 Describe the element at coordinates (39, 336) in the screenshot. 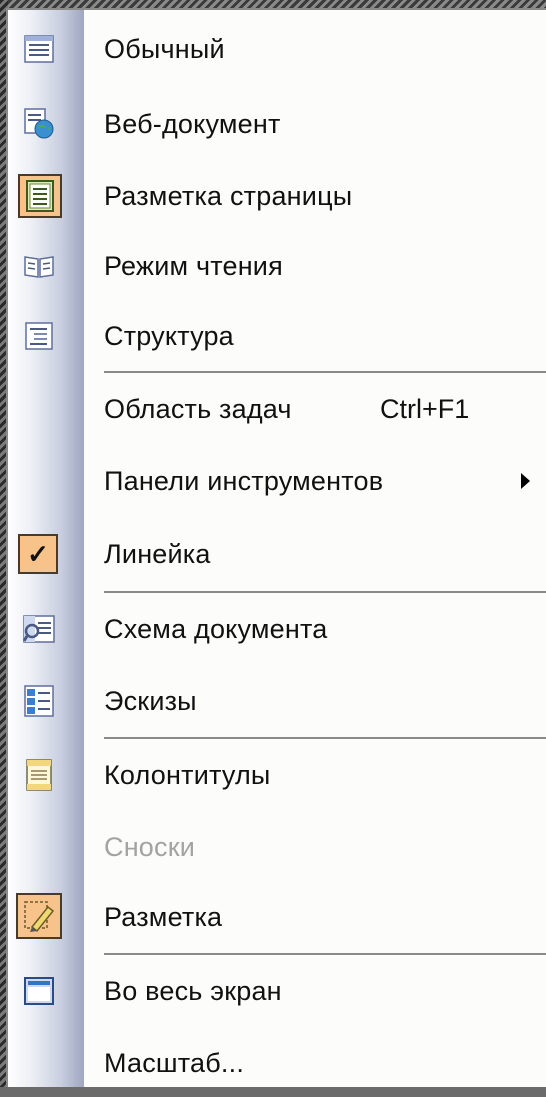

I see `outline-icon` at that location.